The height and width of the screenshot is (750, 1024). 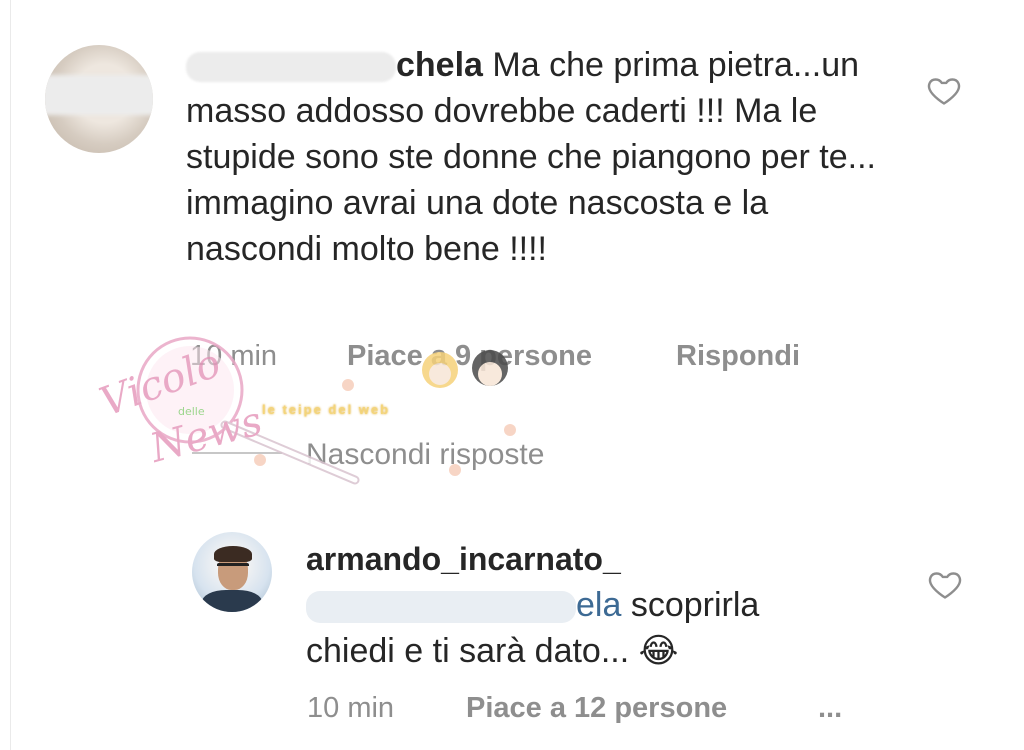 I want to click on reply-mention: ela, so click(x=463, y=605).